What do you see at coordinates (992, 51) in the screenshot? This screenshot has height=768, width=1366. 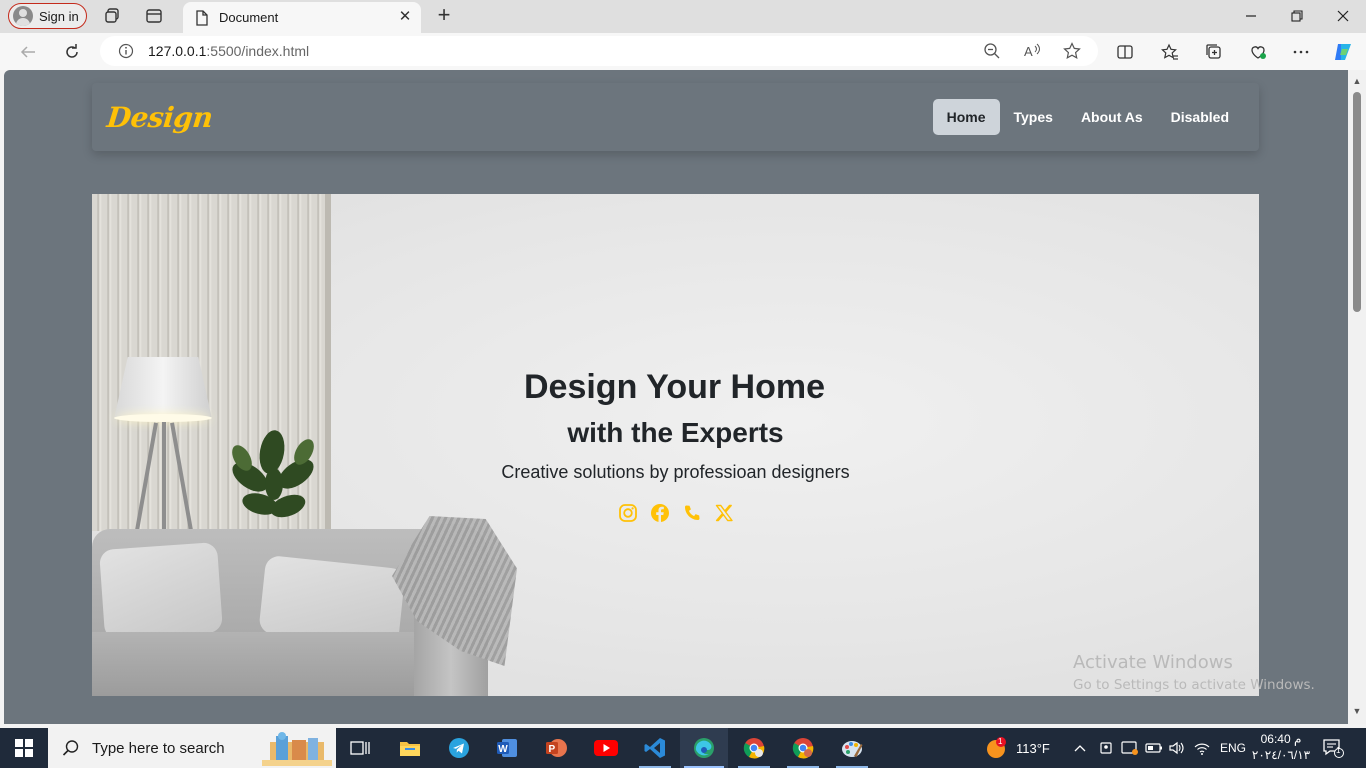 I see `zoom-out-icon` at bounding box center [992, 51].